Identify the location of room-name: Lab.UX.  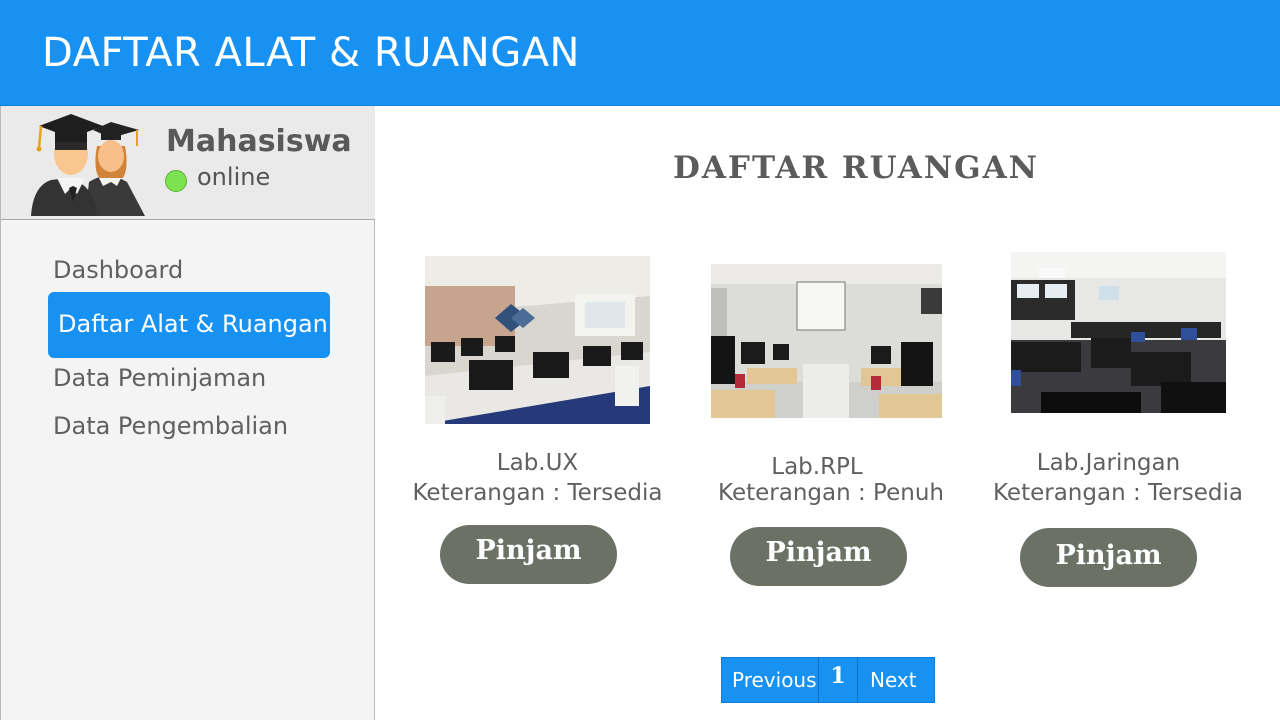
(537, 463).